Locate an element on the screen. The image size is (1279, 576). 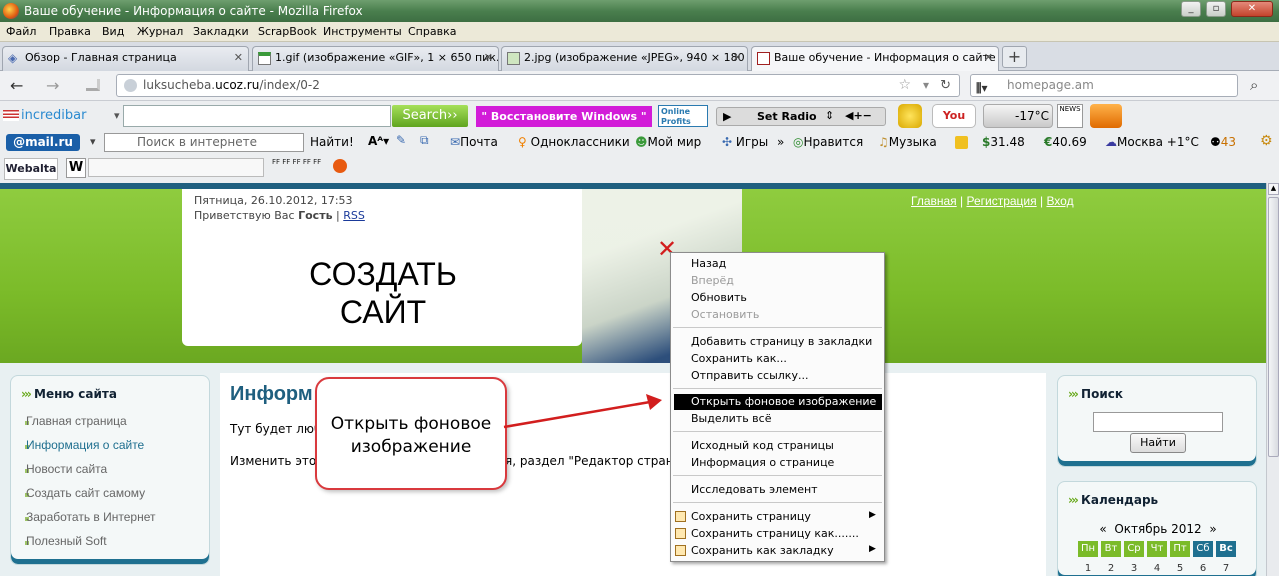
link-register: Регистрация is located at coordinates (1001, 201).